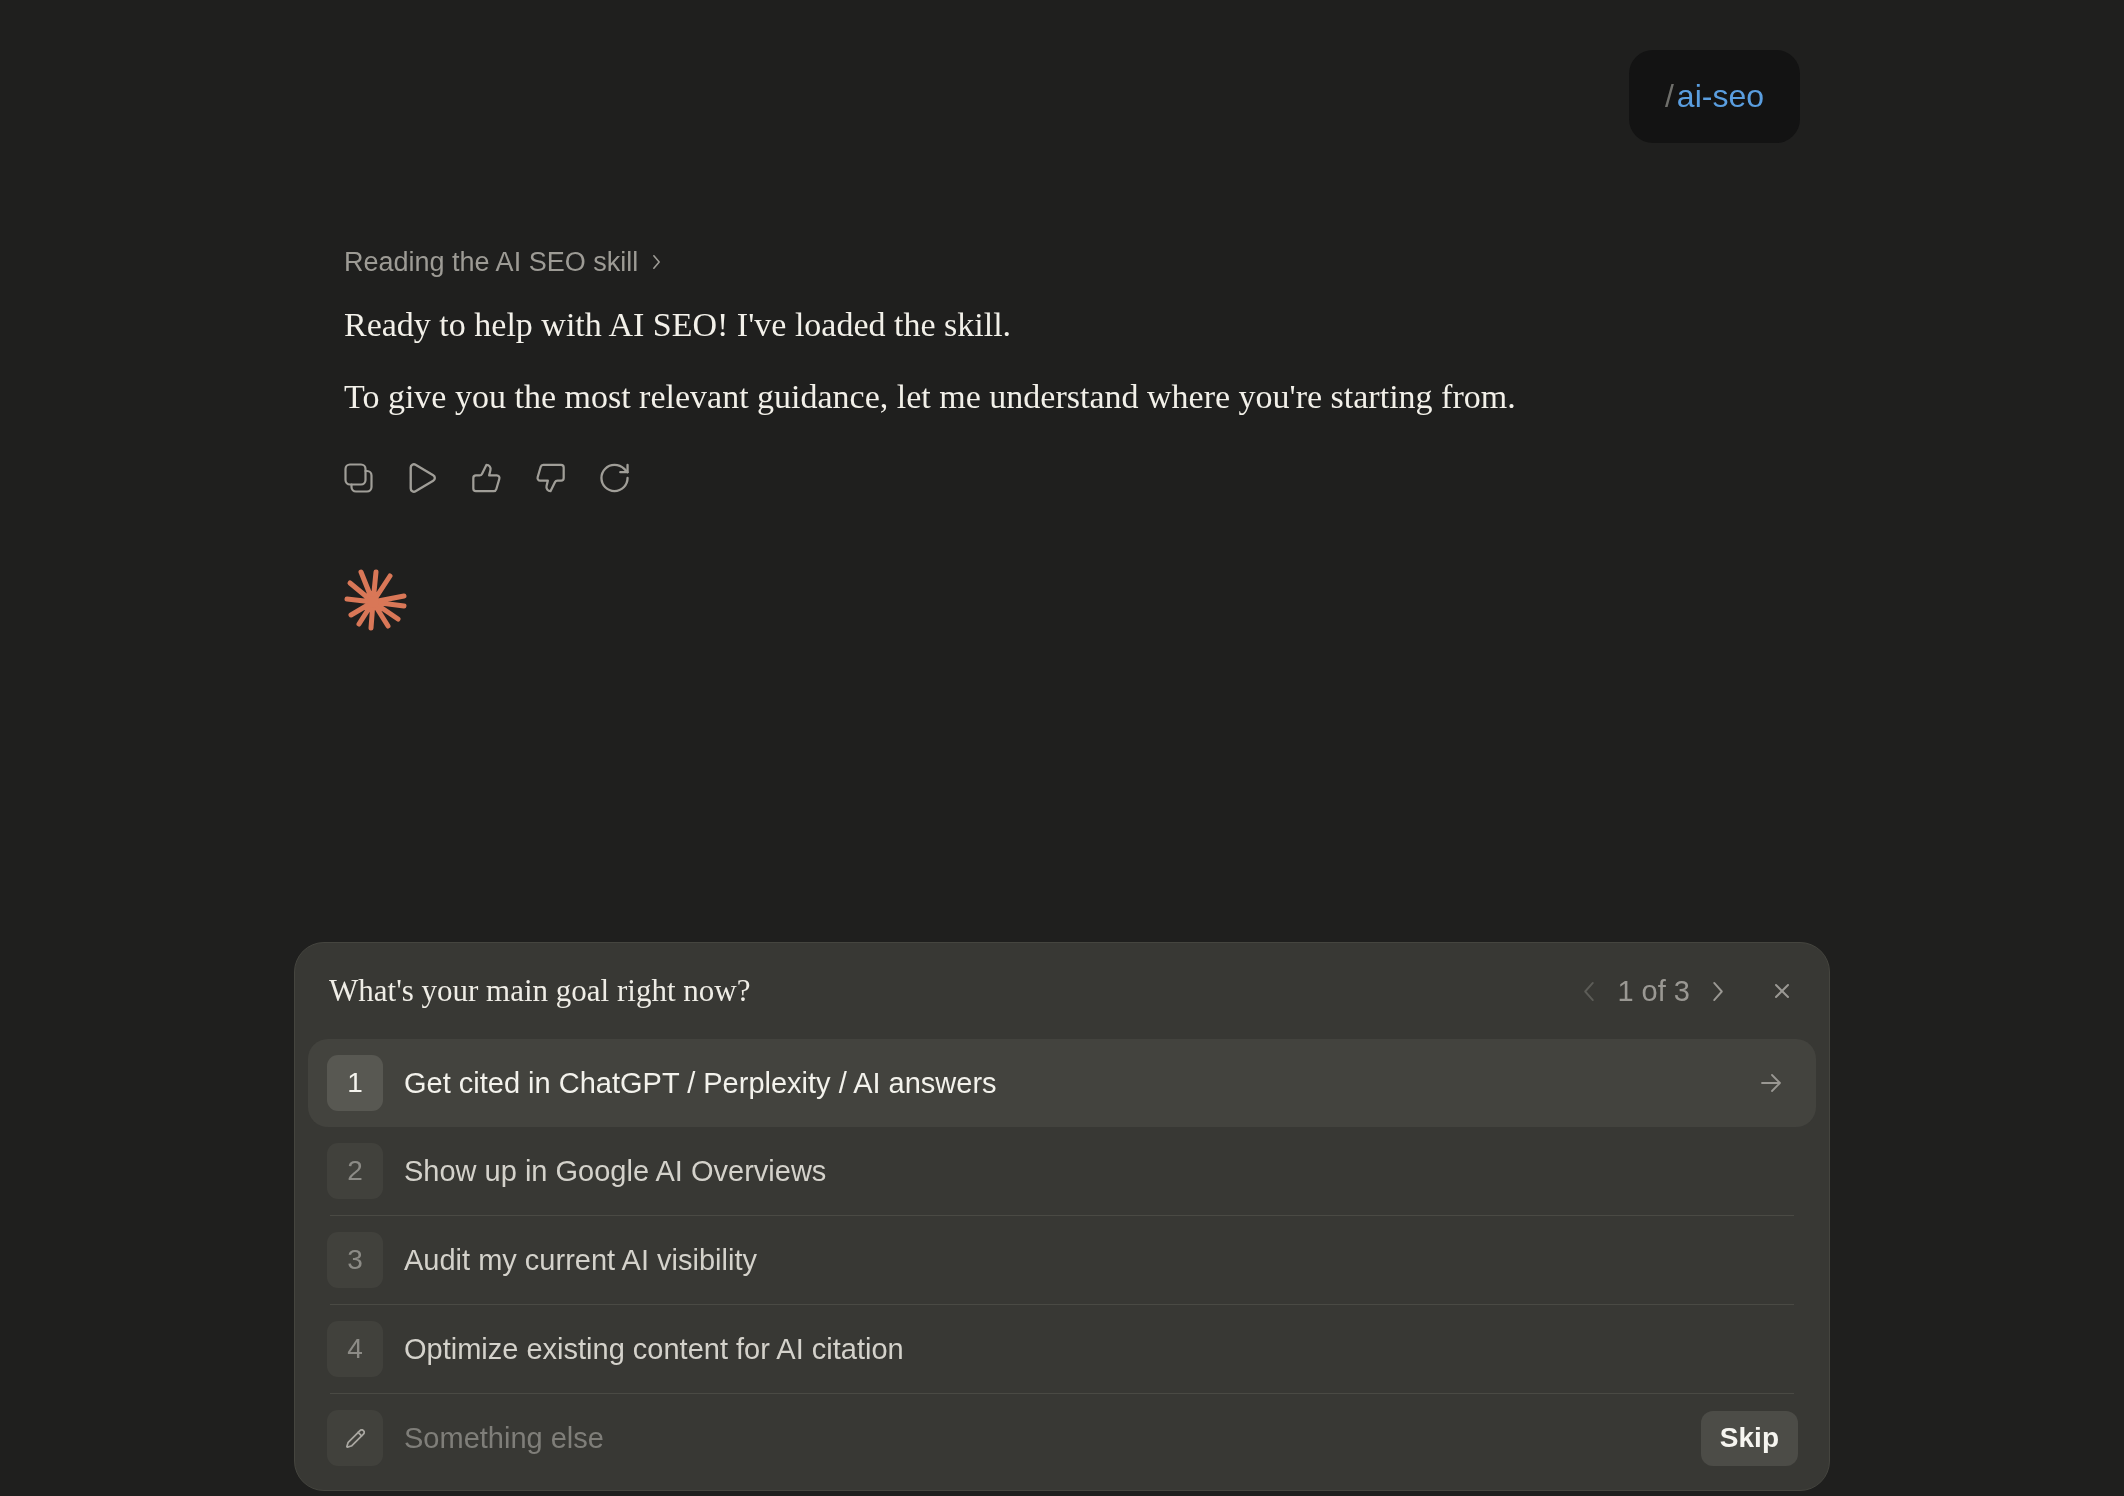 This screenshot has height=1496, width=2124. What do you see at coordinates (355, 1260) in the screenshot?
I see `option-number: 3` at bounding box center [355, 1260].